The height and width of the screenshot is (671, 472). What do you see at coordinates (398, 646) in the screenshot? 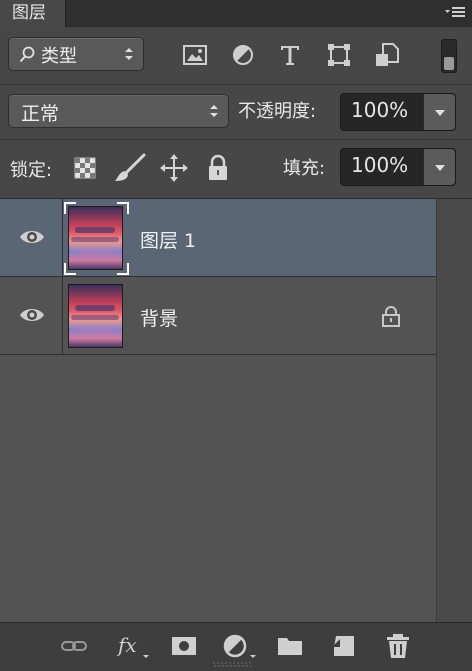
I see `delete-layer-trash-icon` at bounding box center [398, 646].